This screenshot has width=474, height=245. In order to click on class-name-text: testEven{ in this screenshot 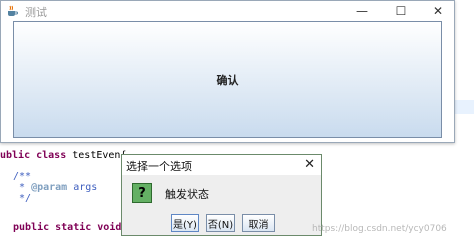, I will do `click(96, 155)`.